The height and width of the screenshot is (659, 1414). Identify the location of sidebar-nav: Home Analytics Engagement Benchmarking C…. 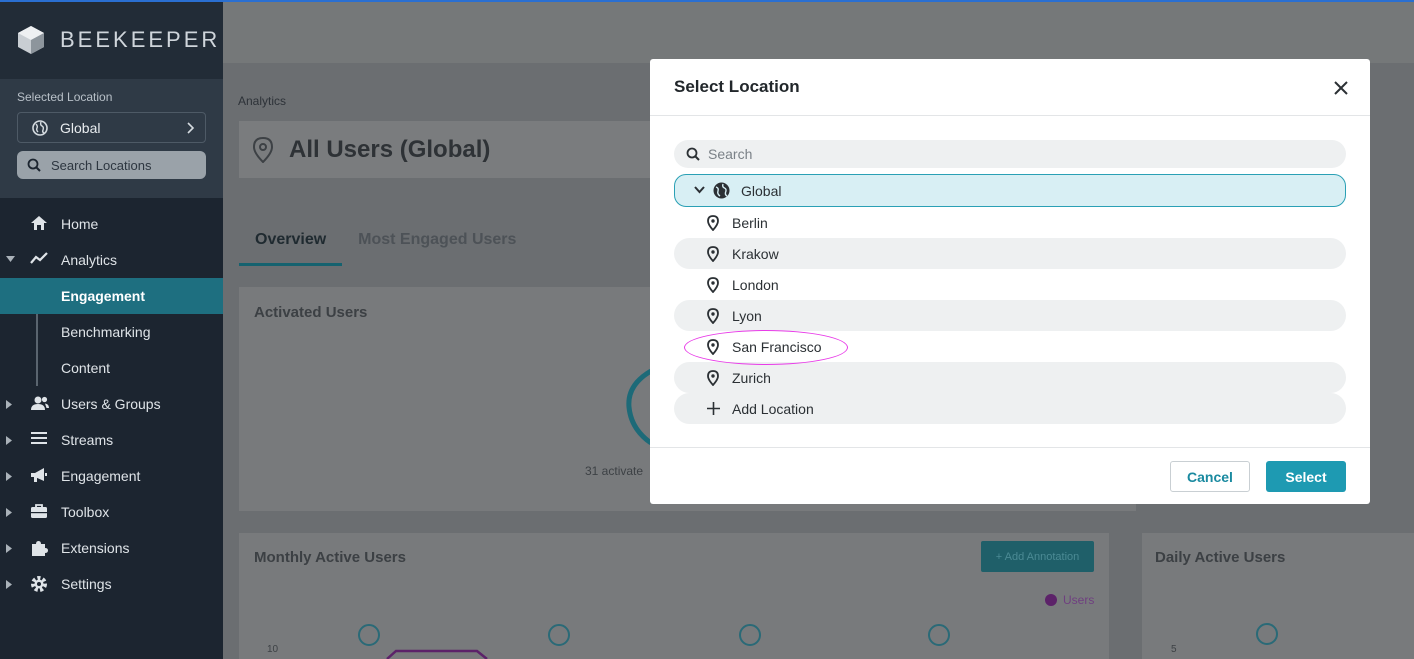
(111, 400).